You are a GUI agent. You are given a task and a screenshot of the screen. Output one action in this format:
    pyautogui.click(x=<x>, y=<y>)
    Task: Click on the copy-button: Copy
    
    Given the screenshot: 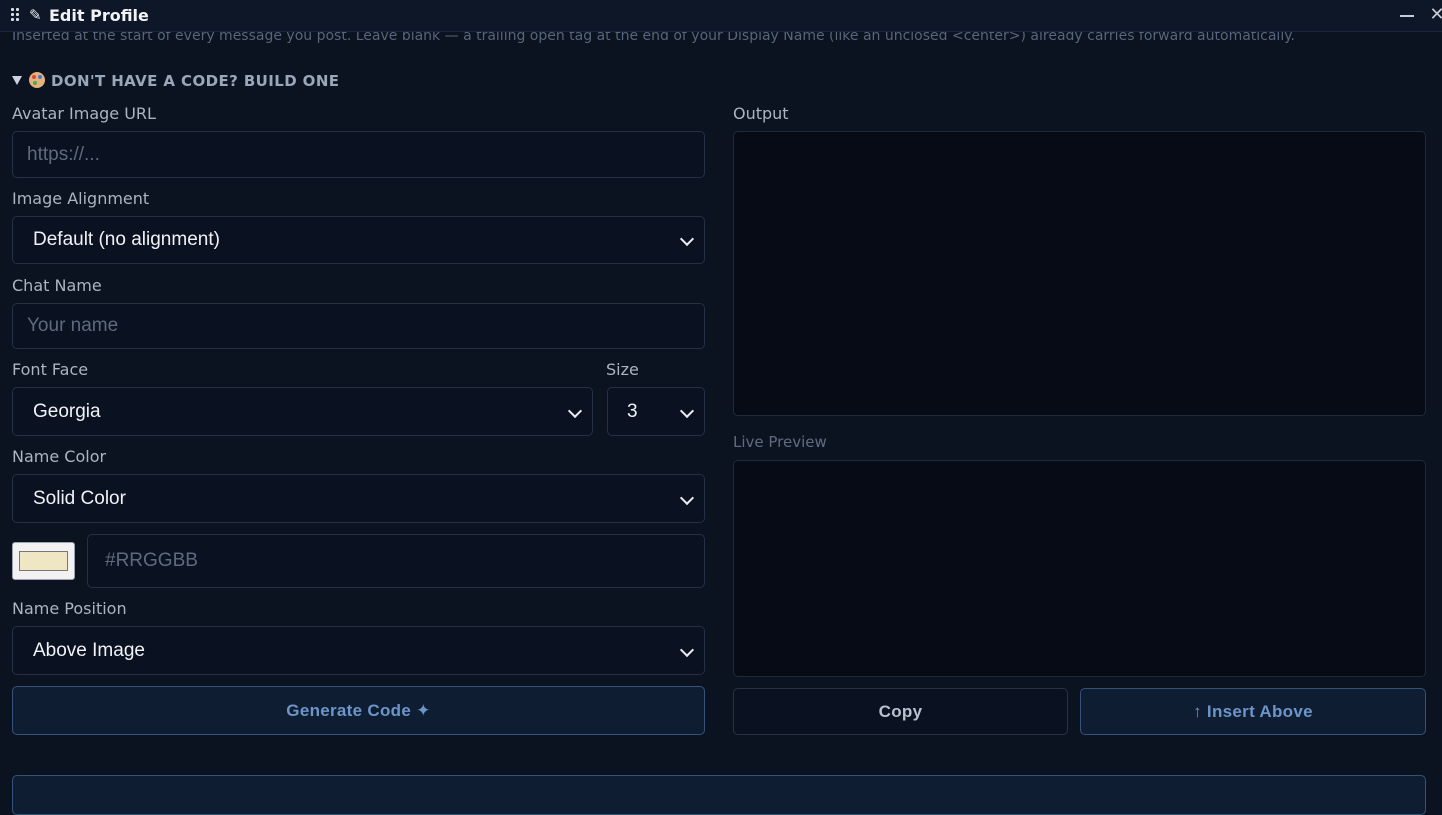 What is the action you would take?
    pyautogui.click(x=900, y=711)
    